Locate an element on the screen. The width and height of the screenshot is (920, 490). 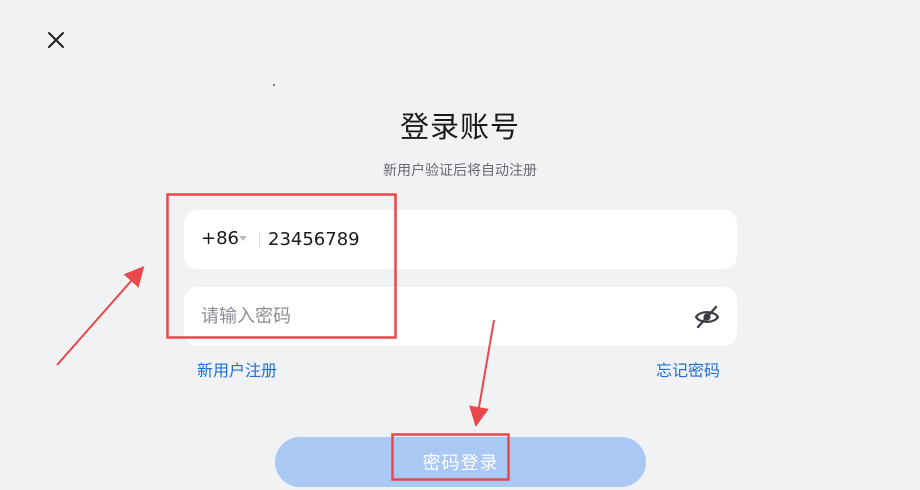
chevron-down-icon is located at coordinates (243, 238).